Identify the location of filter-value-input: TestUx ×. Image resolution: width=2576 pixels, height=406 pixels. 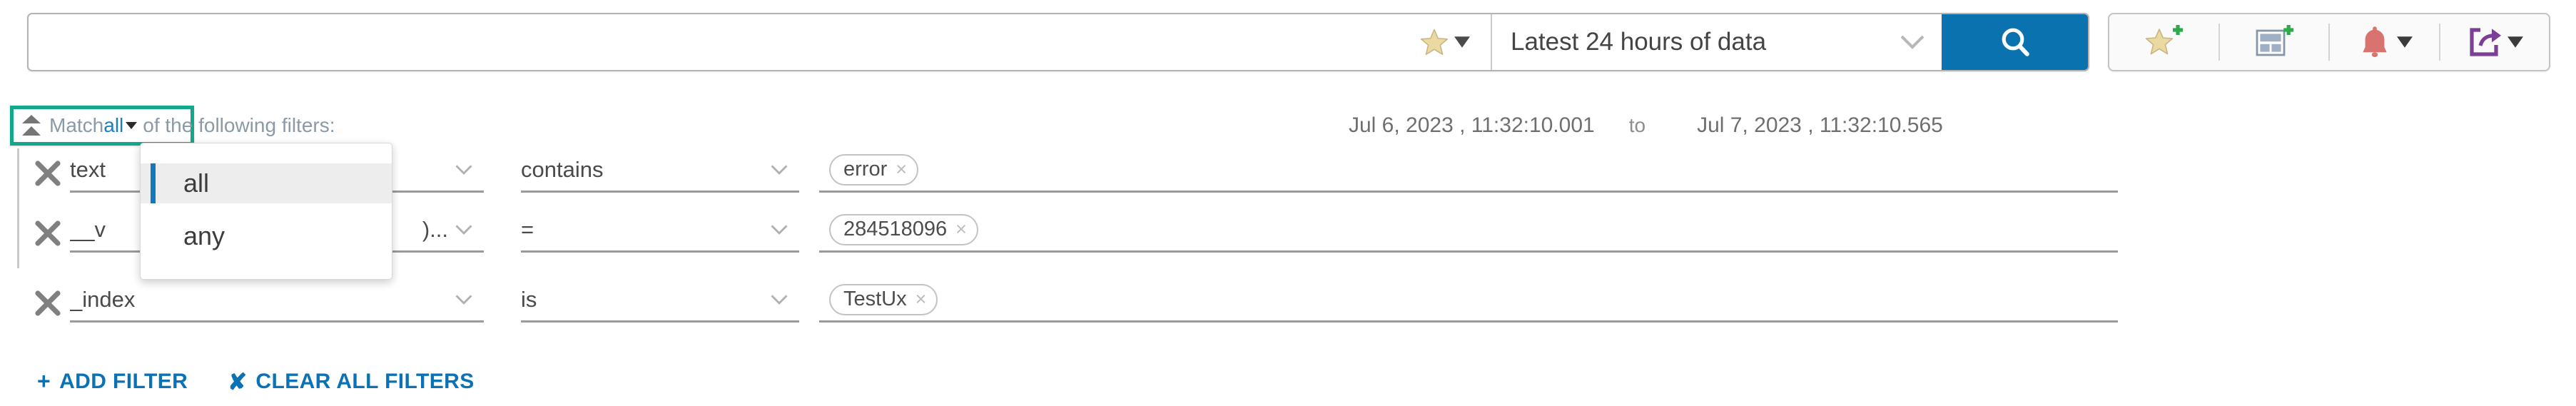
(1468, 300).